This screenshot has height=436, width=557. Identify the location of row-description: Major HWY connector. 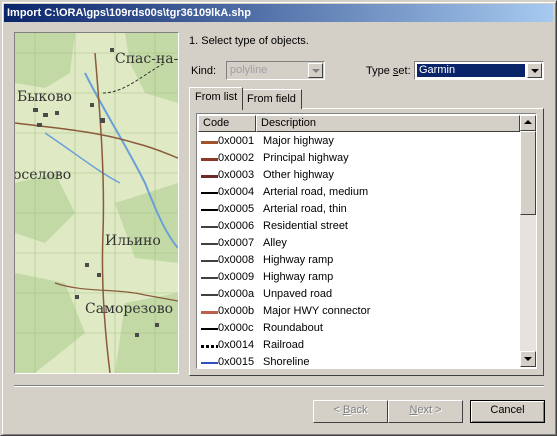
(317, 311).